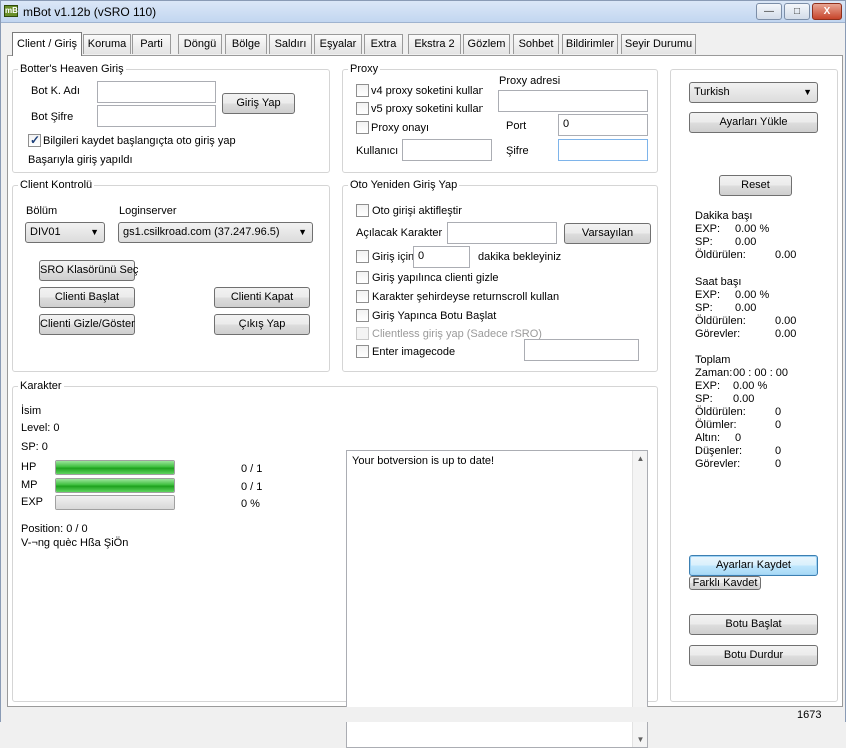 This screenshot has width=846, height=748. I want to click on proxy-password-label: Şifre, so click(517, 151).